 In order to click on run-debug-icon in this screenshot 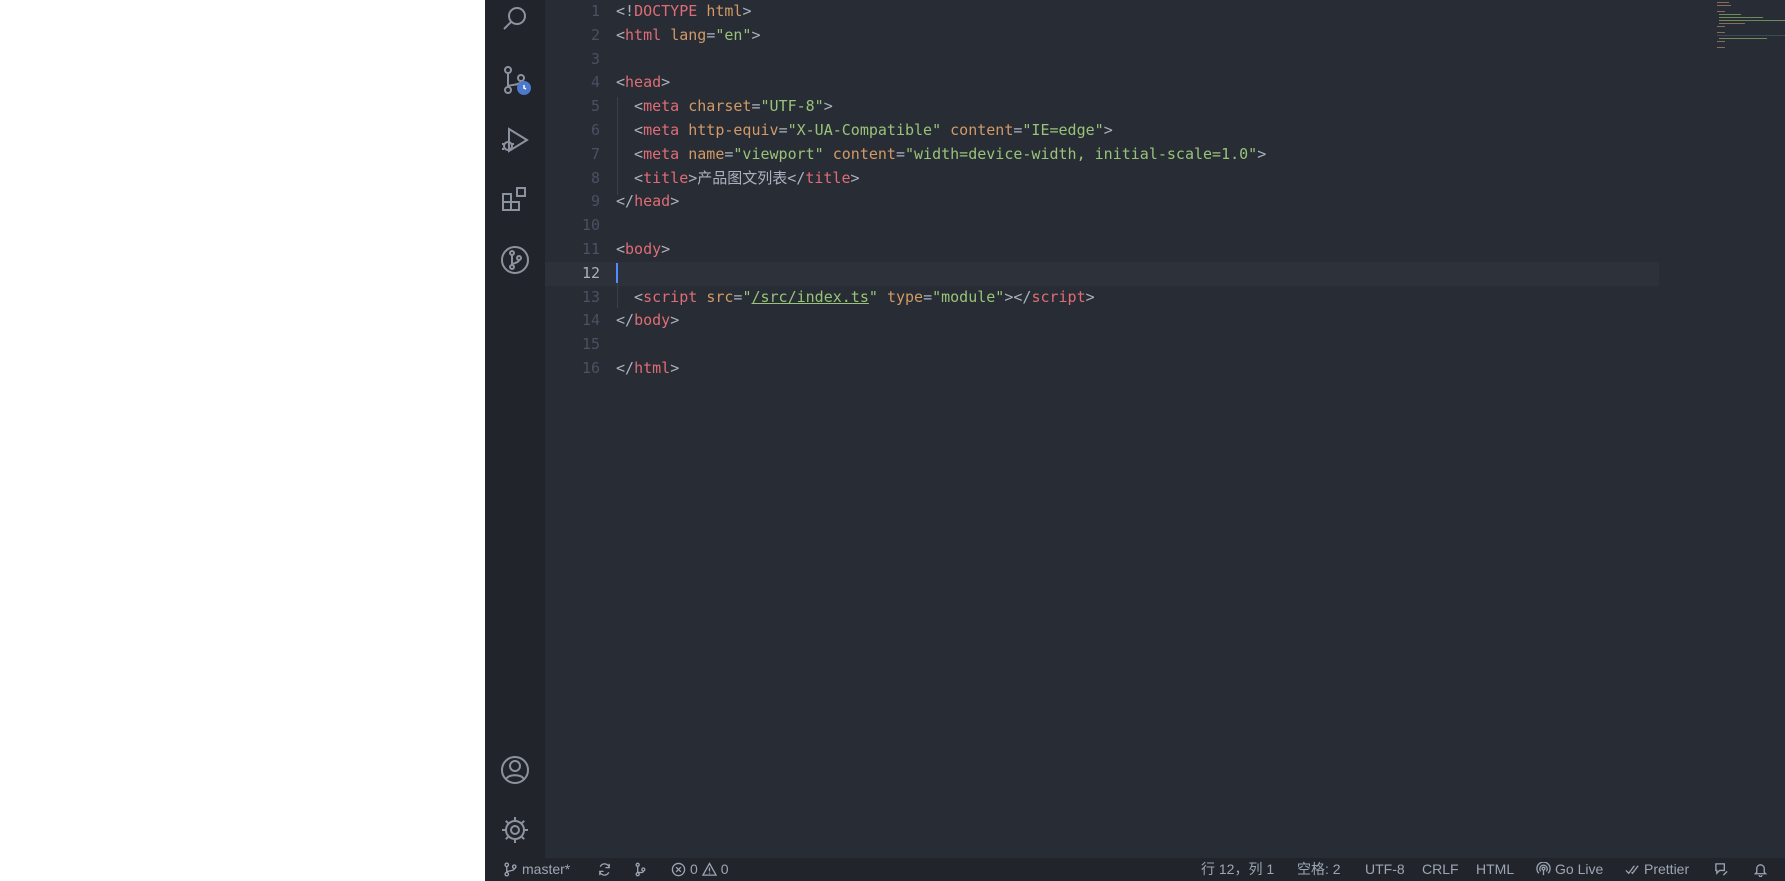, I will do `click(515, 140)`.